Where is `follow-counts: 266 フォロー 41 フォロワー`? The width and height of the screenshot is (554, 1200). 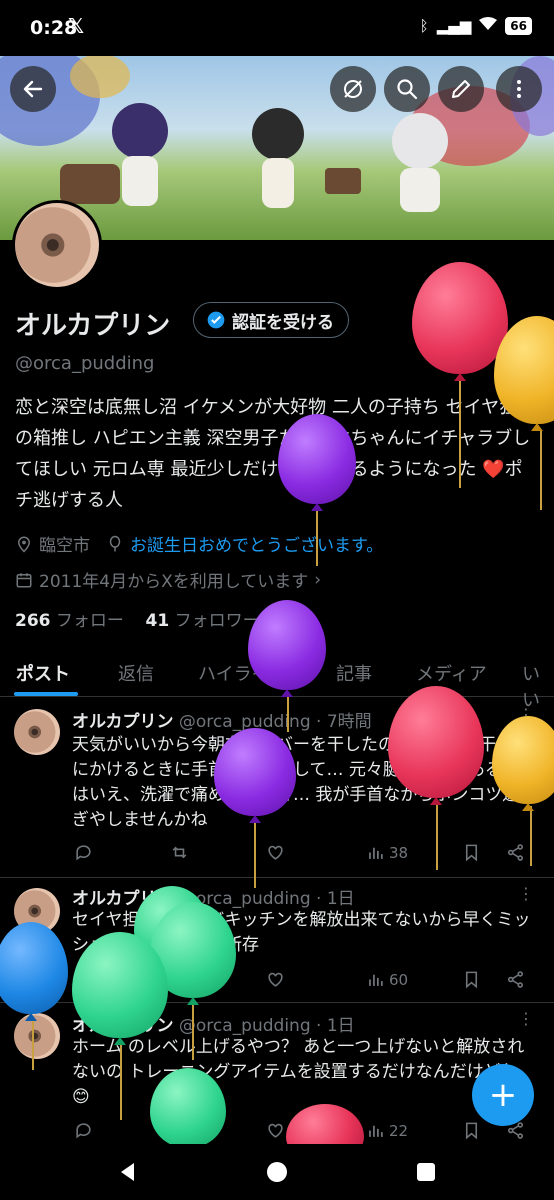 follow-counts: 266 フォロー 41 フォロワー is located at coordinates (137, 618).